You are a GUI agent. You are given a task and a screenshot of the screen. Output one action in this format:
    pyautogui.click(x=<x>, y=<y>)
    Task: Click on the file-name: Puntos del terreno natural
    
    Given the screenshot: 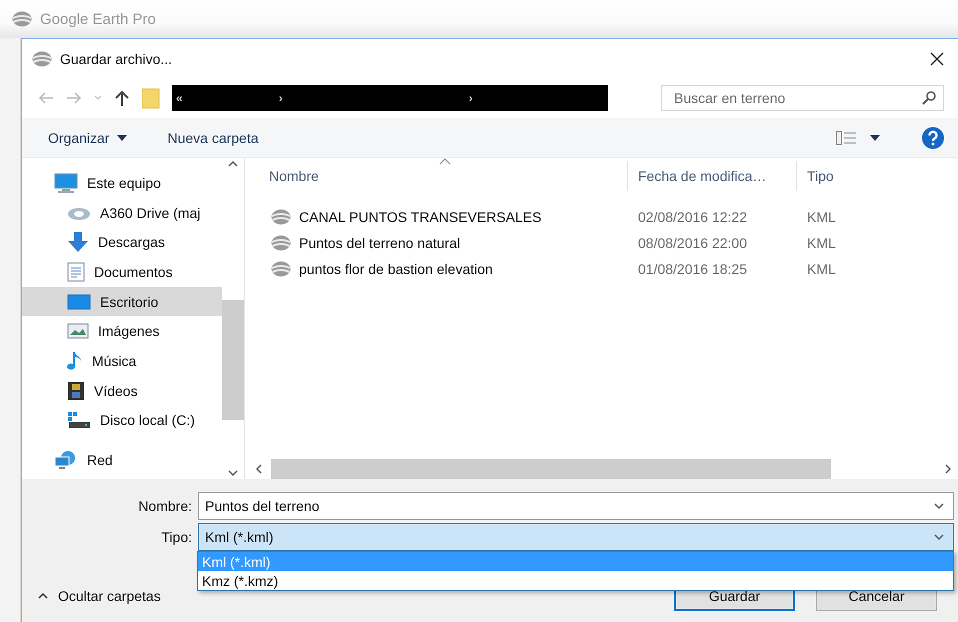 What is the action you would take?
    pyautogui.click(x=379, y=243)
    